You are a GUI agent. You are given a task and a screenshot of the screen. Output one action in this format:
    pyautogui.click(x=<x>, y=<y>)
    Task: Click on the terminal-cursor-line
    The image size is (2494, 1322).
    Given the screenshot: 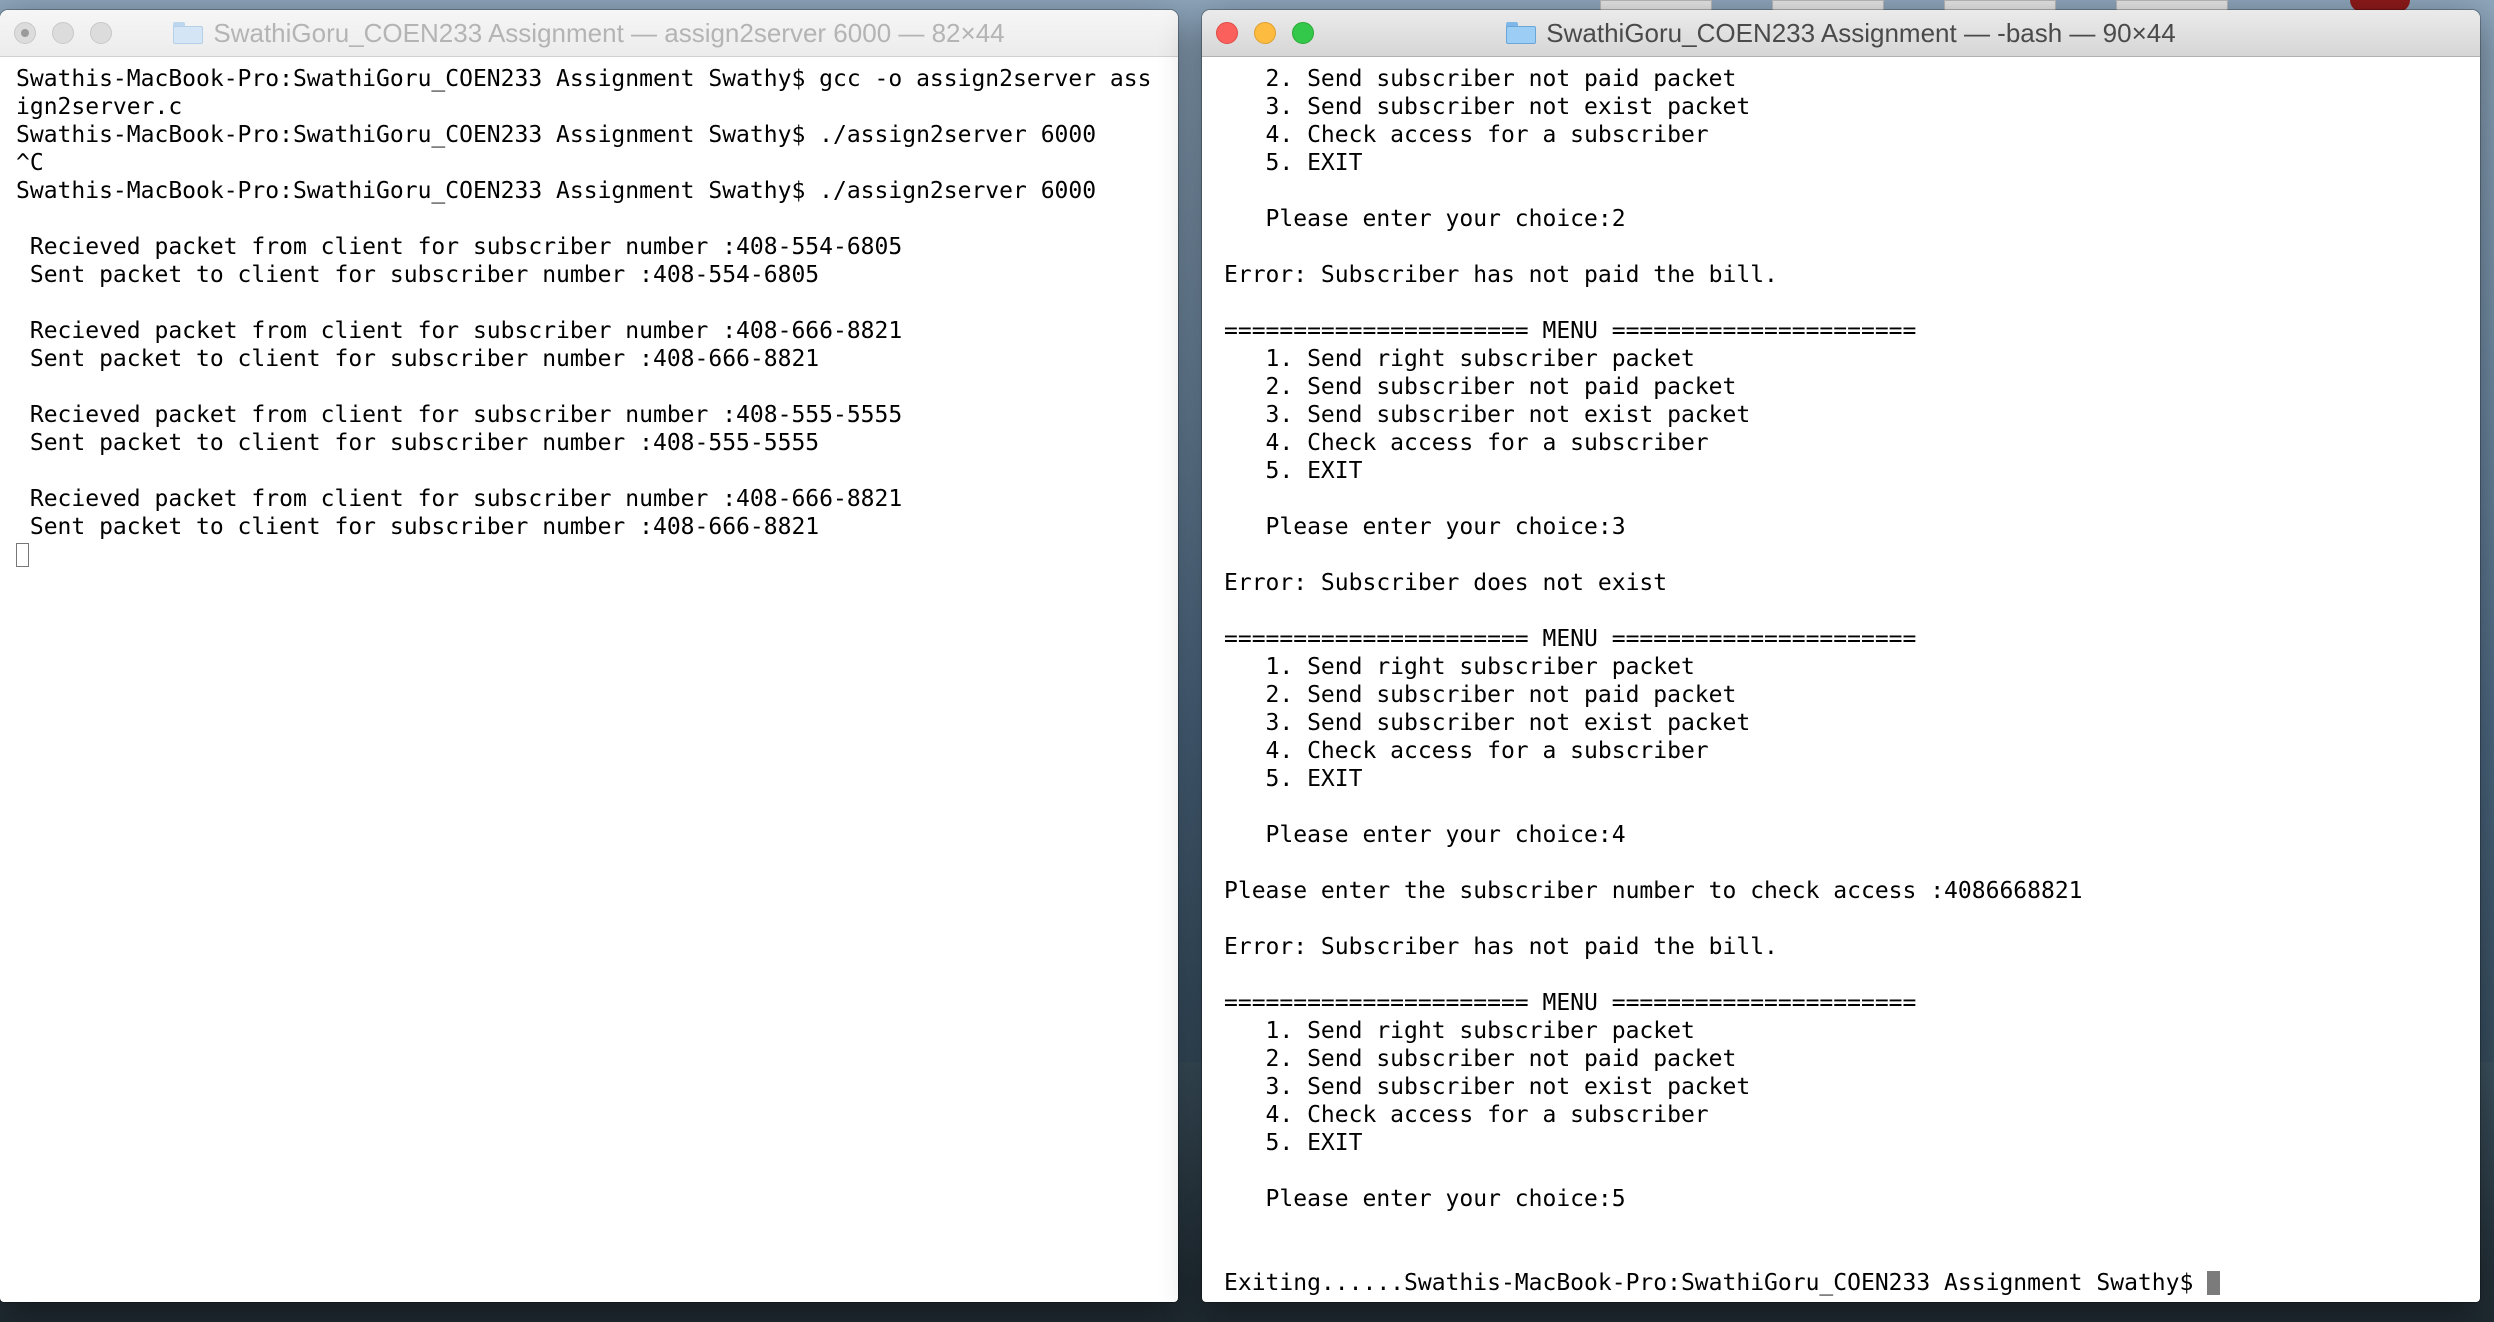 What is the action you would take?
    pyautogui.click(x=597, y=555)
    